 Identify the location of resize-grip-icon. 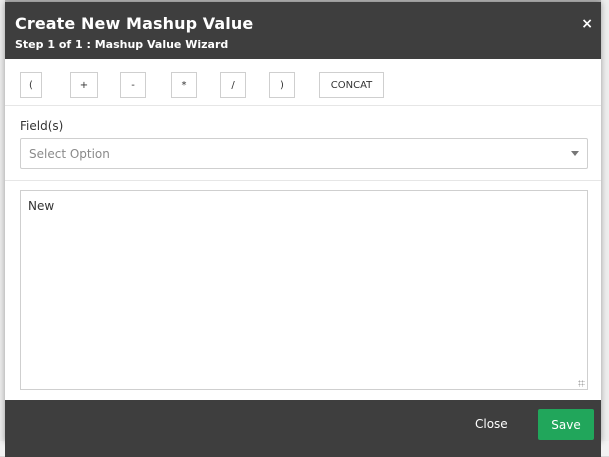
(581, 383).